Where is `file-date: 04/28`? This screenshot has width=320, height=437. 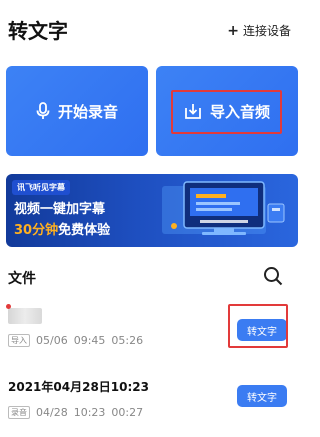 file-date: 04/28 is located at coordinates (52, 412).